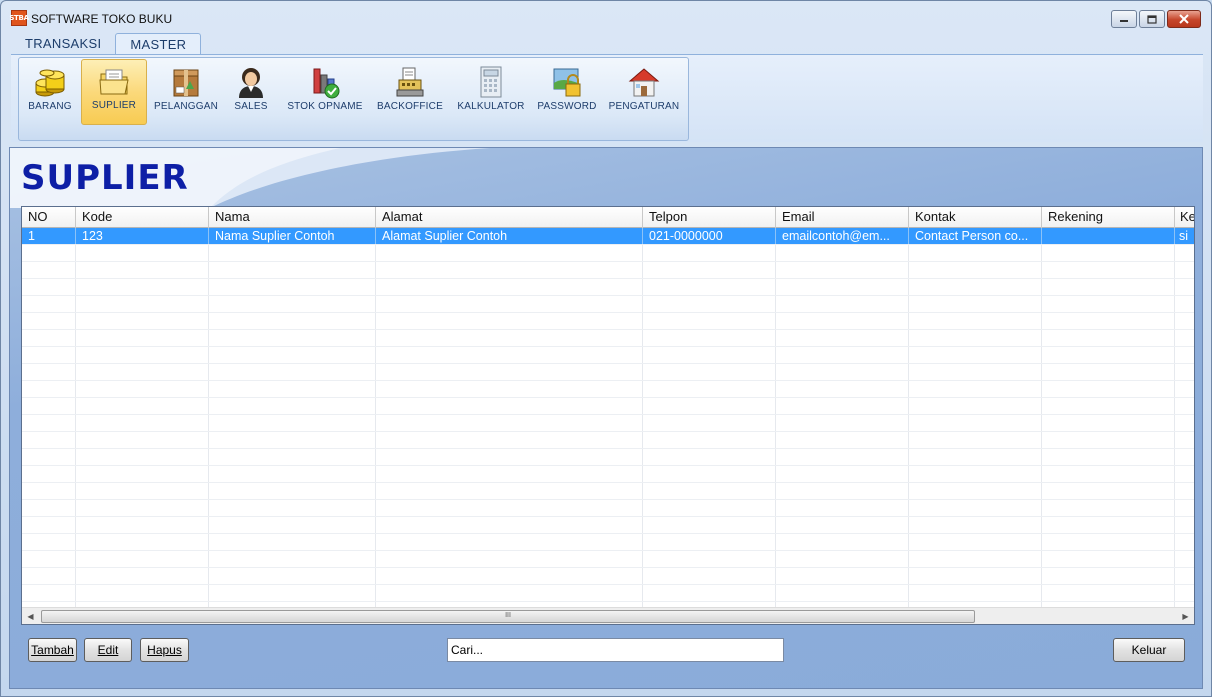 The image size is (1212, 697). I want to click on scroll-right-icon: ▶, so click(1185, 616).